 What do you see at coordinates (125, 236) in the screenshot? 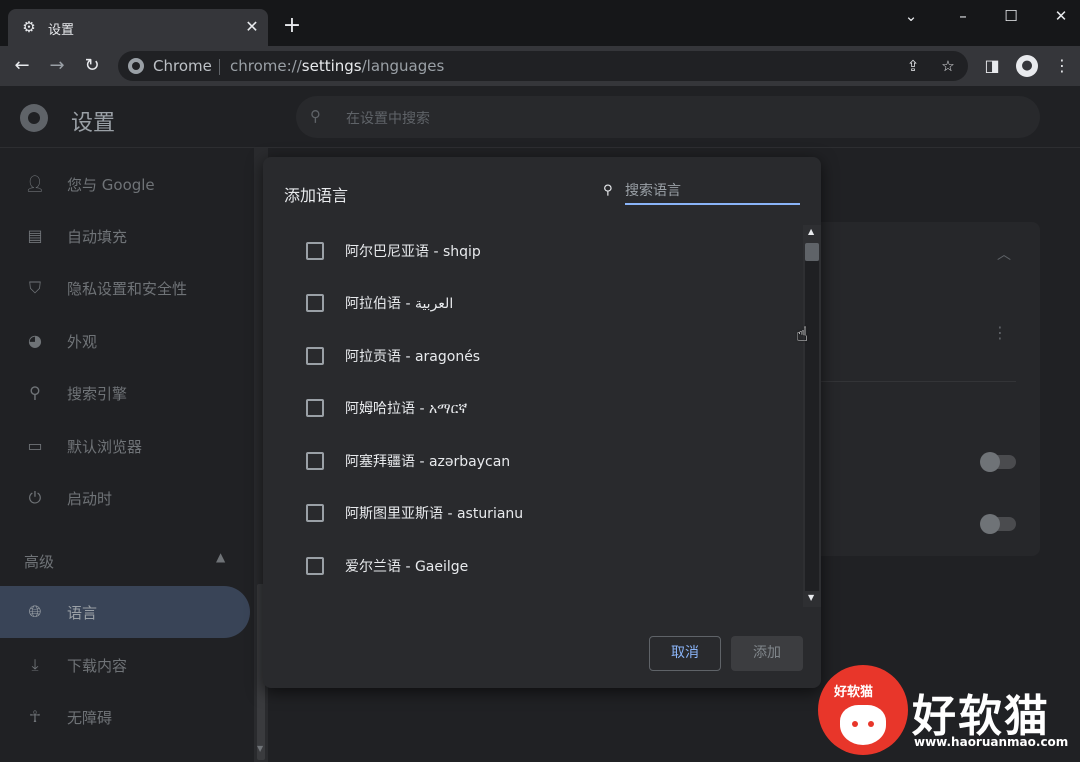
I see `sidebar-item-autofill: ▤ 自动填充` at bounding box center [125, 236].